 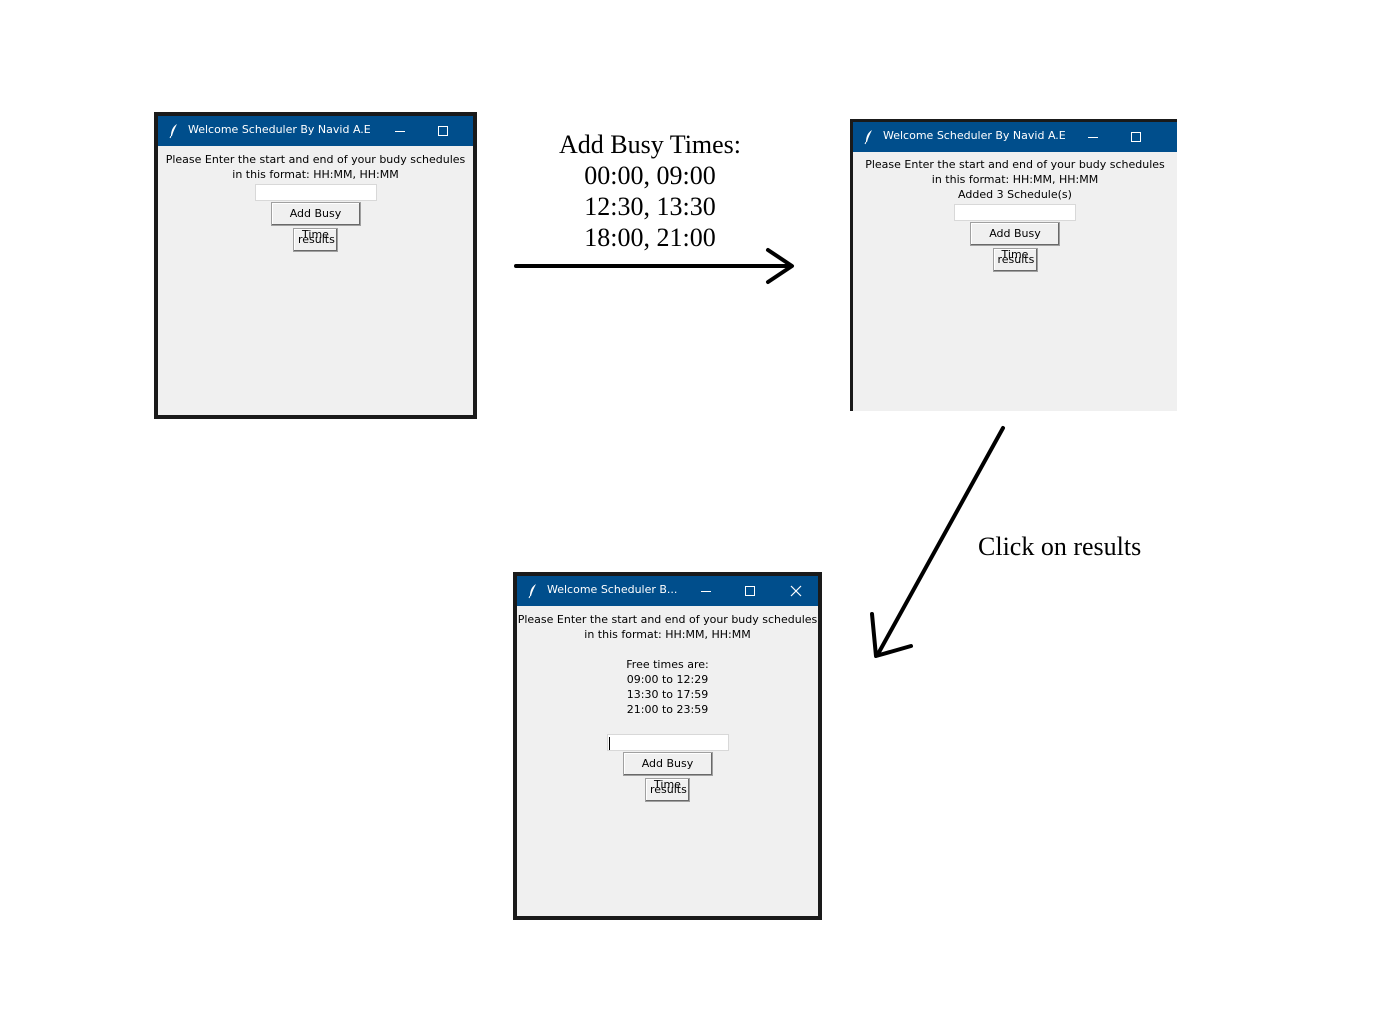 I want to click on down-left-arrow-icon, so click(x=937, y=542).